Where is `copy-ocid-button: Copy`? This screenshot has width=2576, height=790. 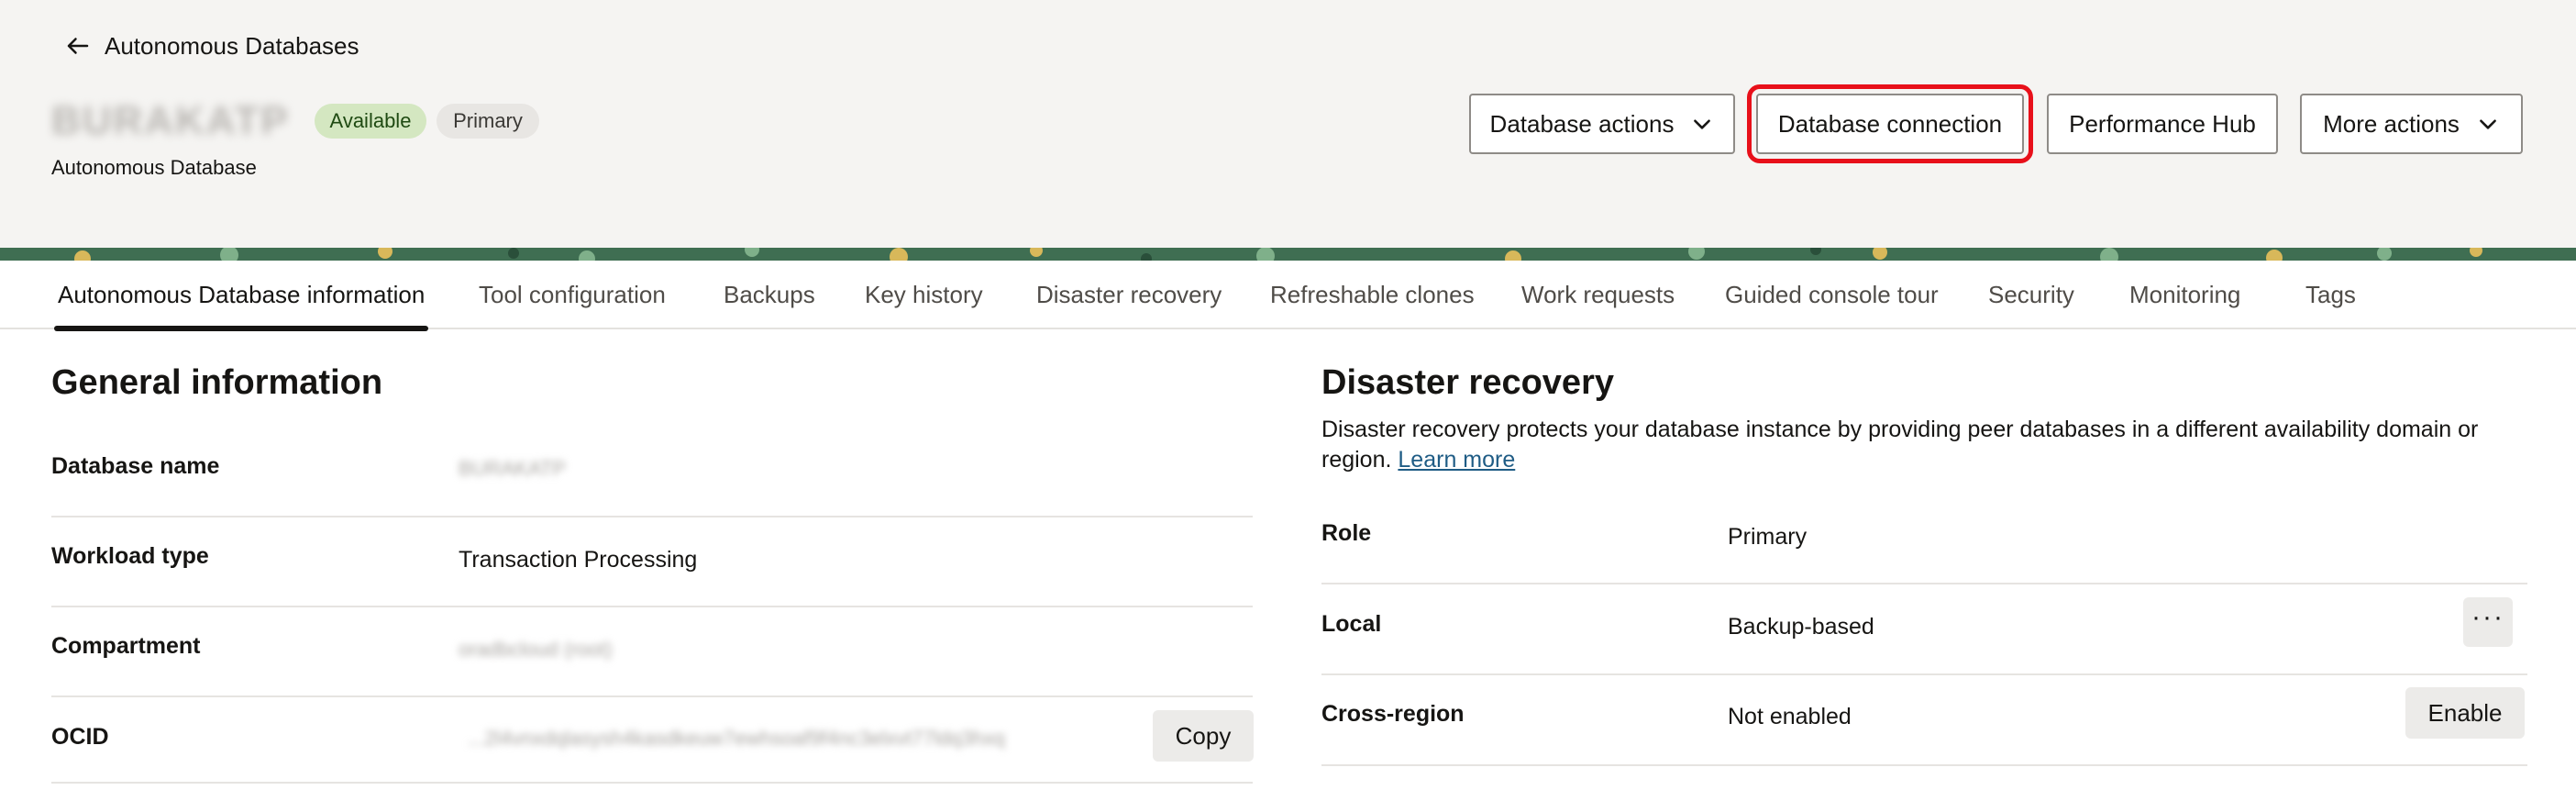 copy-ocid-button: Copy is located at coordinates (1203, 736).